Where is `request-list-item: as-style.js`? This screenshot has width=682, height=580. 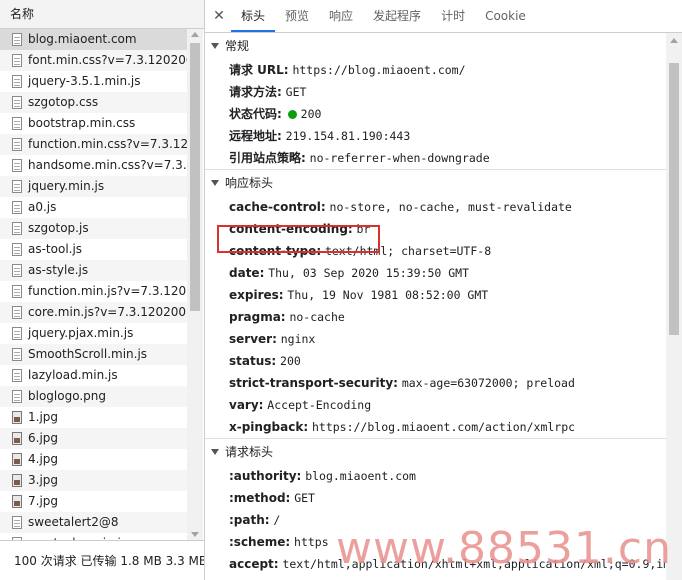 request-list-item: as-style.js is located at coordinates (93, 270).